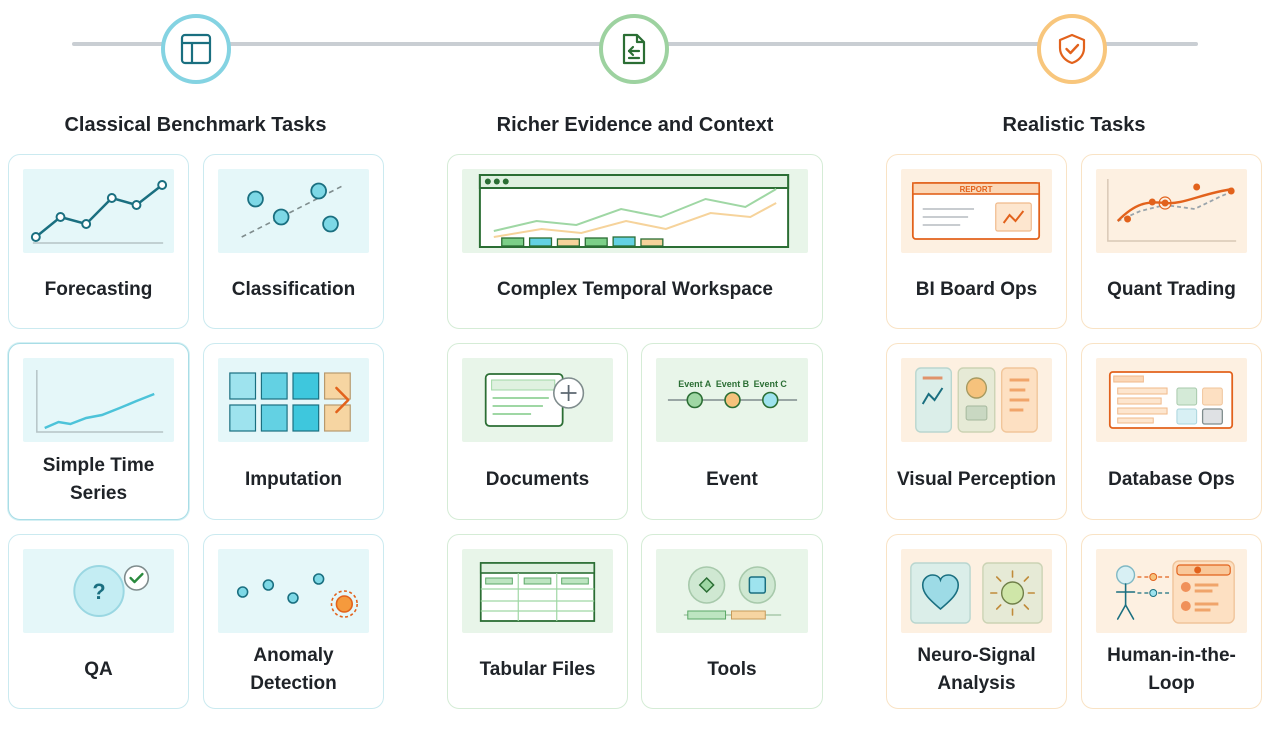 The image size is (1280, 730). What do you see at coordinates (976, 669) in the screenshot?
I see `card-label: Neuro-Signal Analysis` at bounding box center [976, 669].